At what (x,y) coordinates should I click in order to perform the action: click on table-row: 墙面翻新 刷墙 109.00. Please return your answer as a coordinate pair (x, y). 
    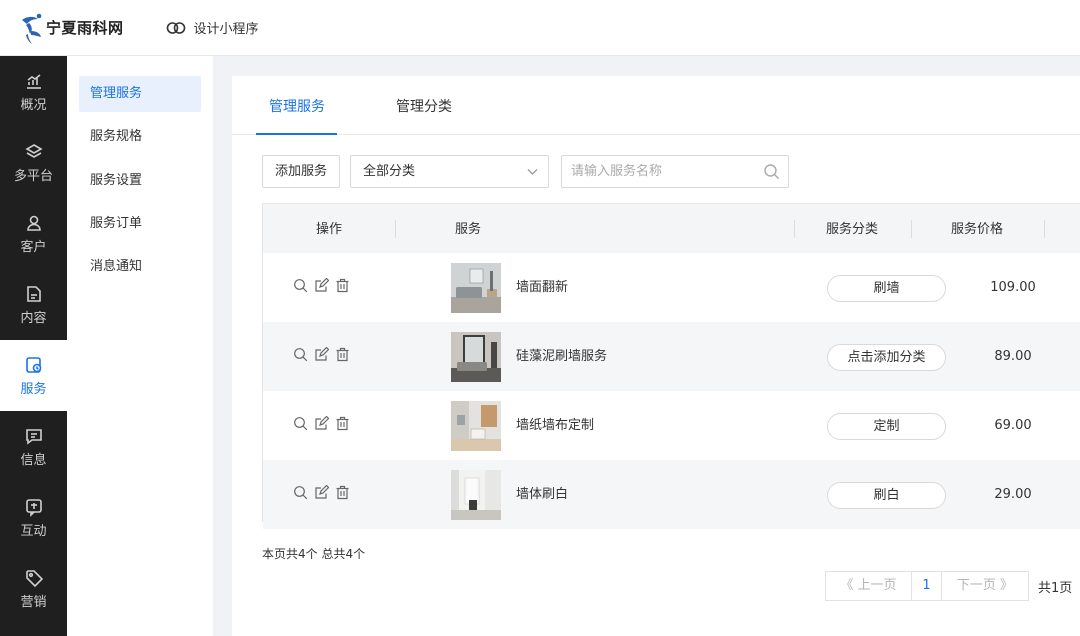
    Looking at the image, I should click on (671, 287).